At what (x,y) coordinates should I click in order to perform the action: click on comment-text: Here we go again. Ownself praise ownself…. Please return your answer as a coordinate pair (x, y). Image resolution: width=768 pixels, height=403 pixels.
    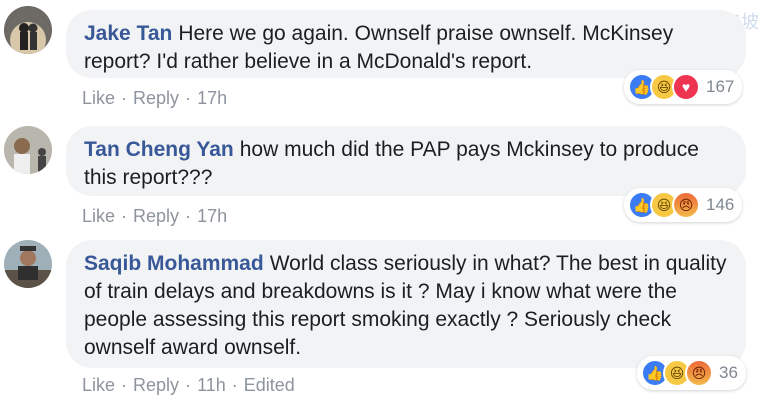
    Looking at the image, I should click on (379, 47).